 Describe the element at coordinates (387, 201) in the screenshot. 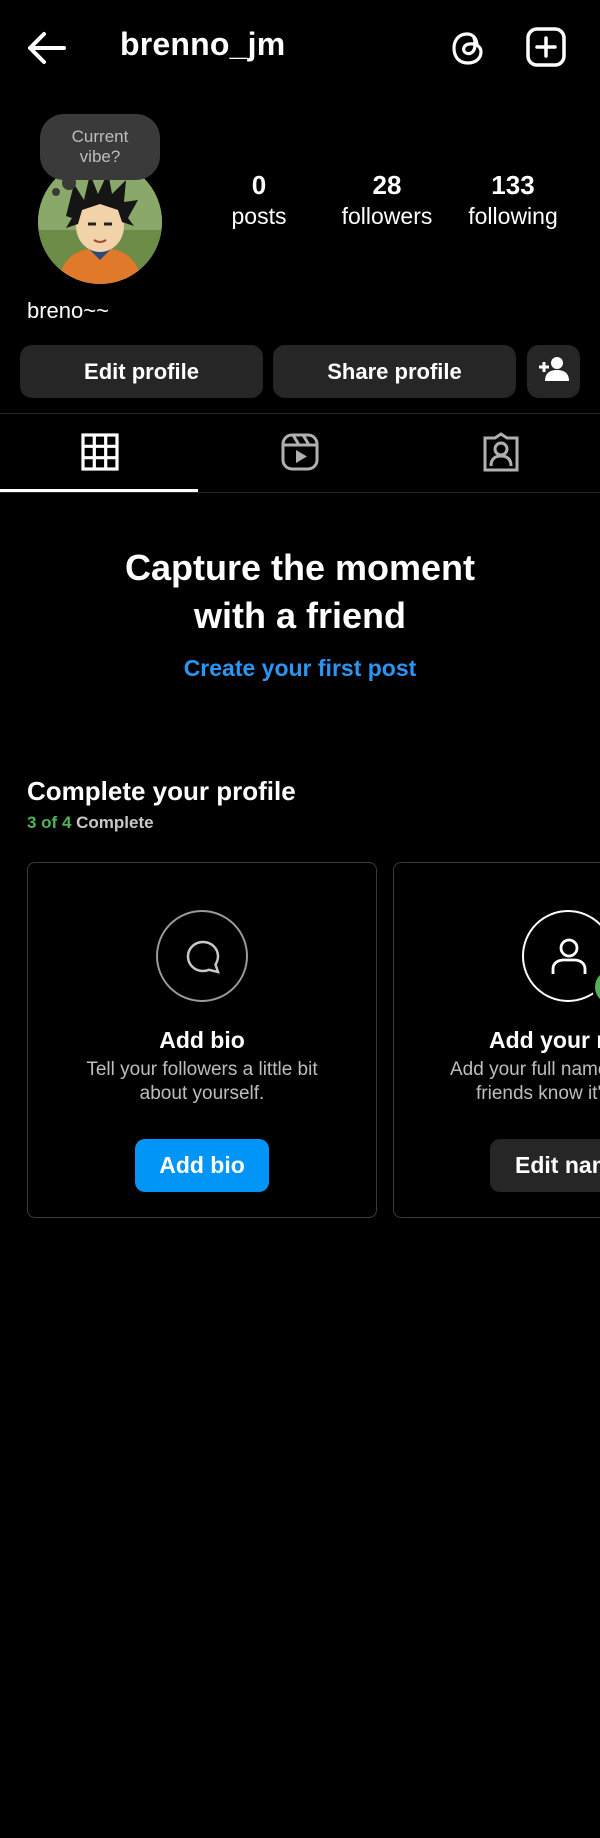

I see `followers-stat: 28 followers` at that location.